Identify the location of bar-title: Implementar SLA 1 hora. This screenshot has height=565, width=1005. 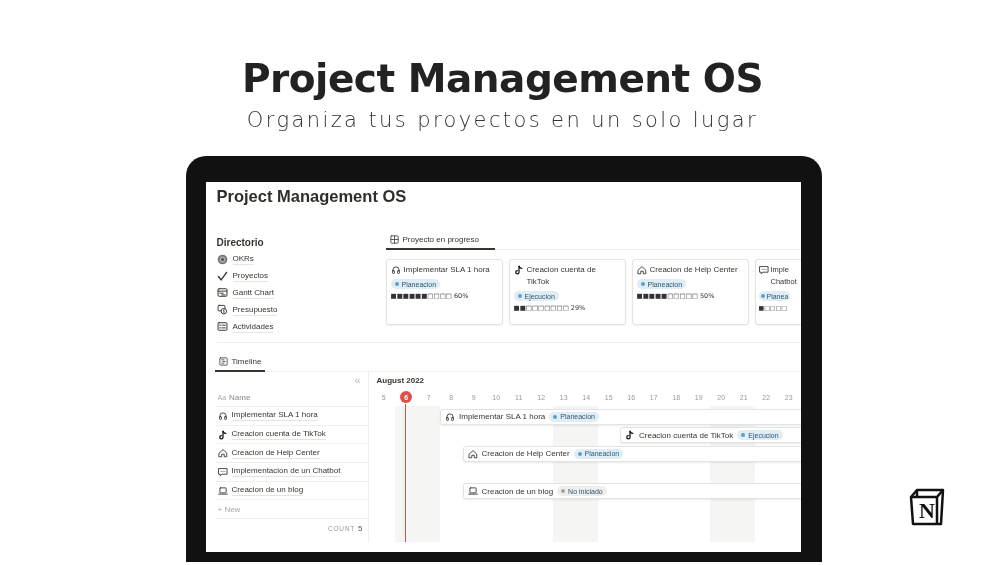
(502, 416).